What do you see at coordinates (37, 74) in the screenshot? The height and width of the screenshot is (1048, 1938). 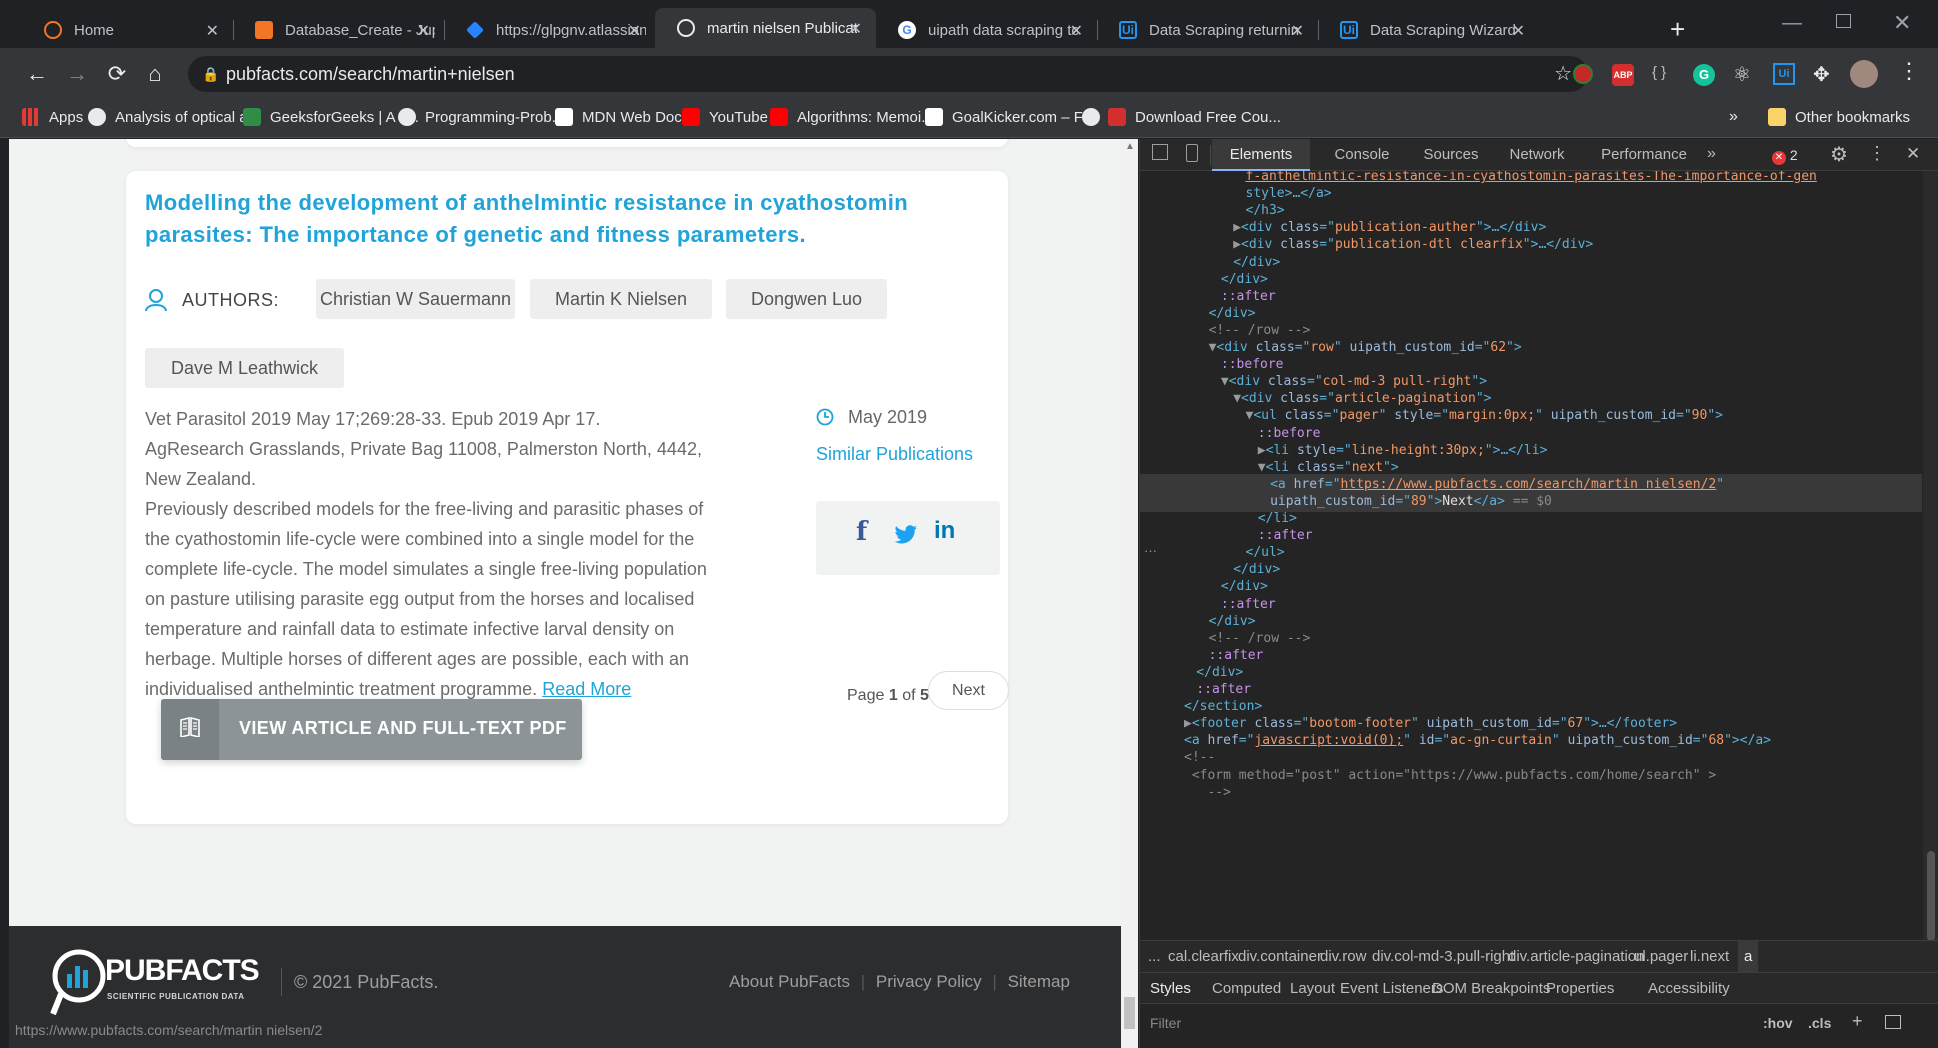 I see `back-icon: ←` at bounding box center [37, 74].